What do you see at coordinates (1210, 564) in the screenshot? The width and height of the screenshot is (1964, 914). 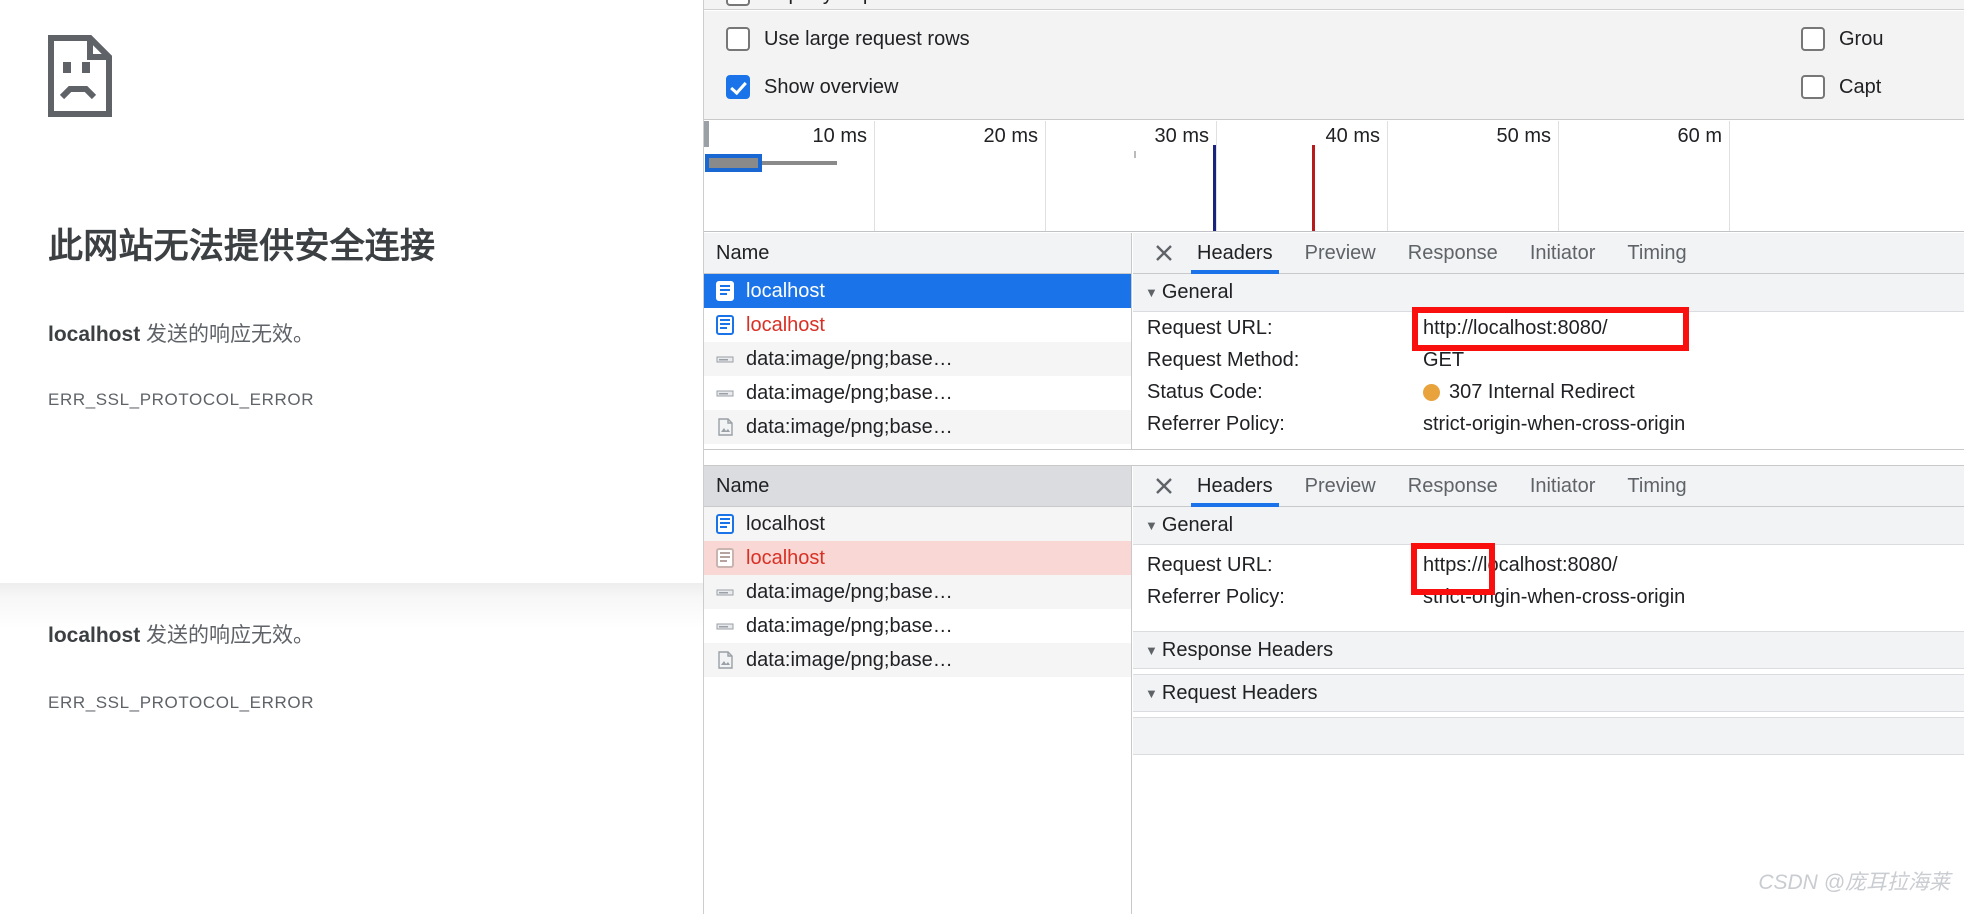 I see `header-key: Request URL:` at bounding box center [1210, 564].